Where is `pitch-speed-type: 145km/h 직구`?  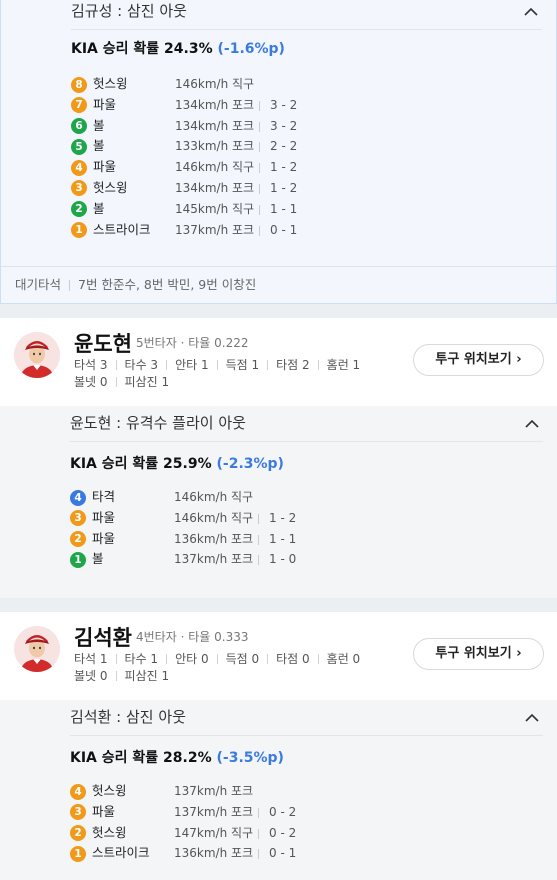
pitch-speed-type: 145km/h 직구 is located at coordinates (215, 208).